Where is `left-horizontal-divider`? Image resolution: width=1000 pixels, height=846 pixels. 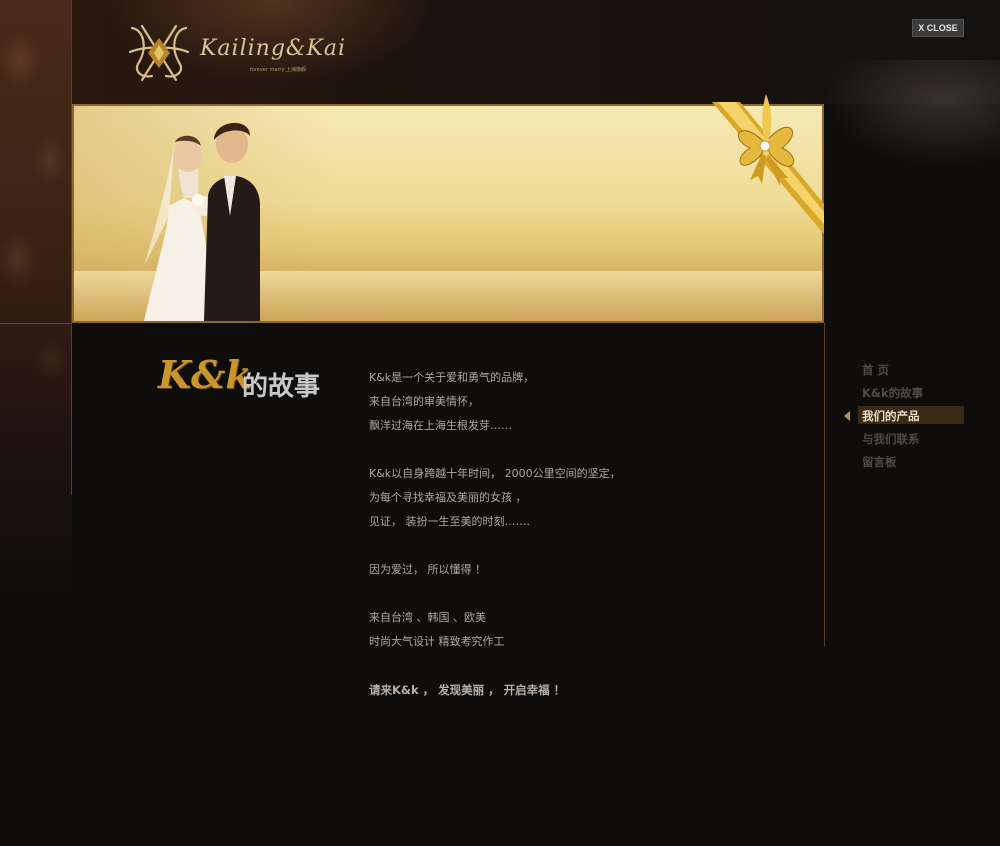 left-horizontal-divider is located at coordinates (36, 323).